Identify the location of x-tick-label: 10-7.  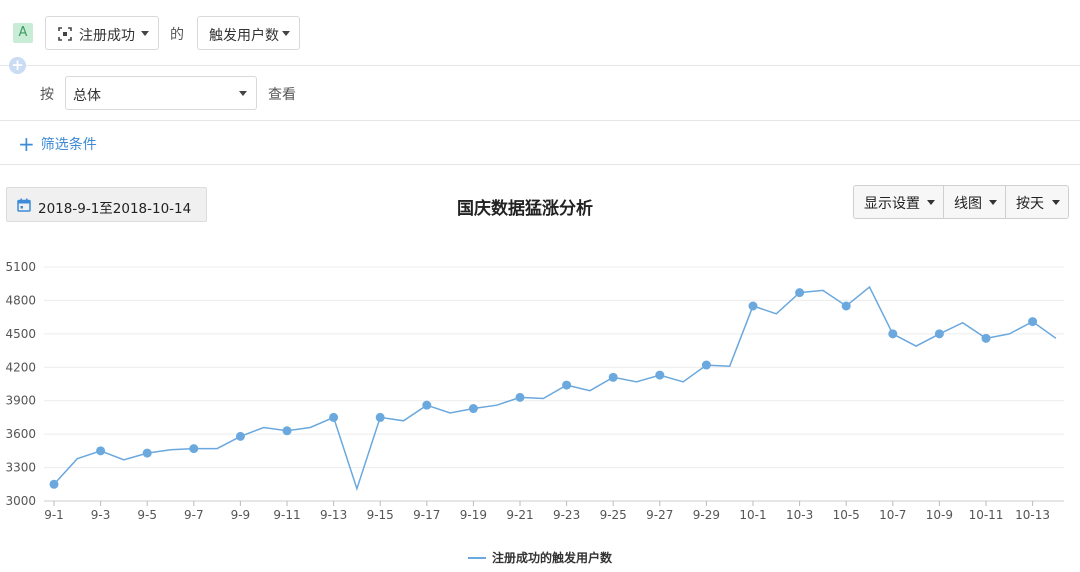
(892, 515).